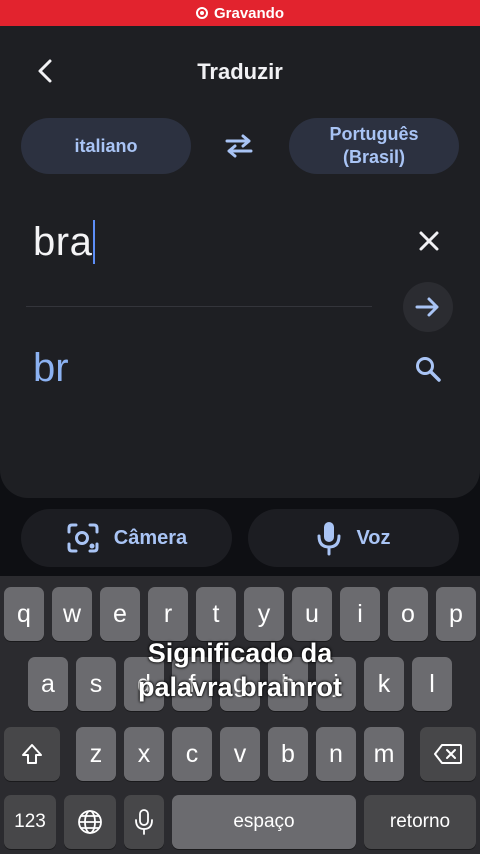 The image size is (480, 854). Describe the element at coordinates (432, 684) in the screenshot. I see `key-l: l` at that location.